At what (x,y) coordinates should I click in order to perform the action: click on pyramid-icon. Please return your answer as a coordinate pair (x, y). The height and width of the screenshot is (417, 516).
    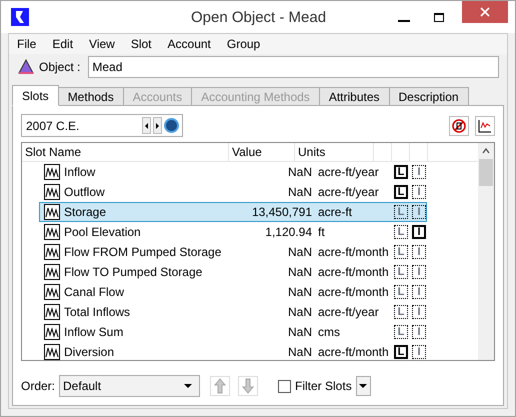
    Looking at the image, I should click on (26, 66).